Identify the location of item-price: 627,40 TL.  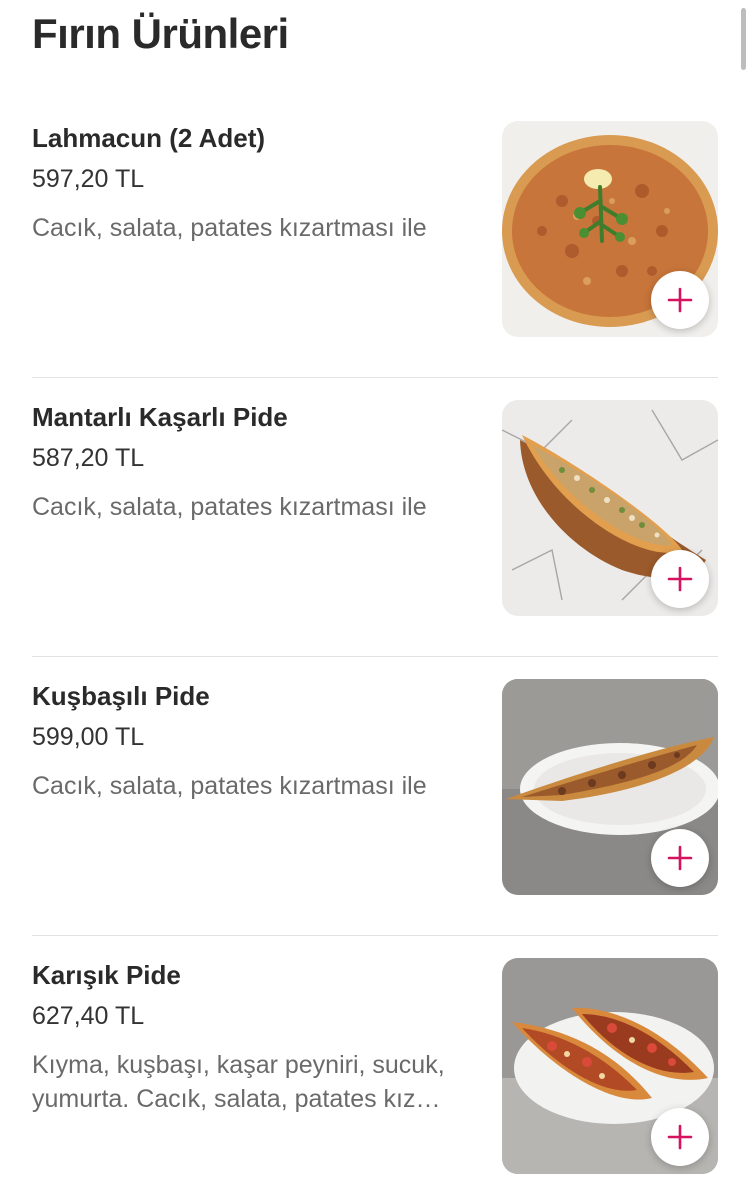
(88, 1016).